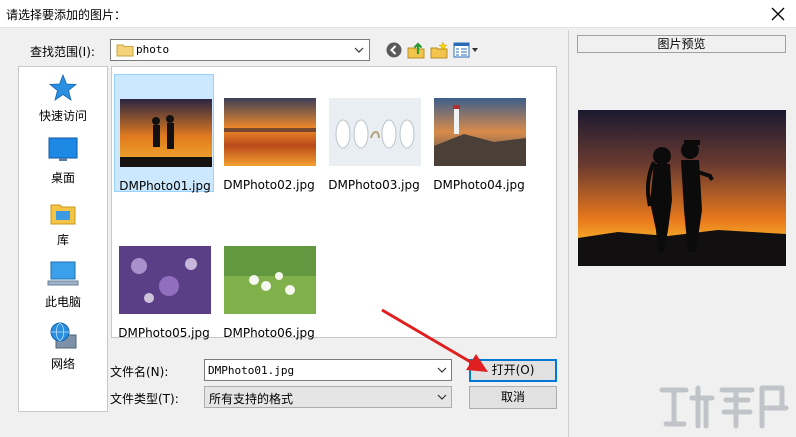 The height and width of the screenshot is (437, 796). I want to click on place-desktop: 桌面, so click(63, 160).